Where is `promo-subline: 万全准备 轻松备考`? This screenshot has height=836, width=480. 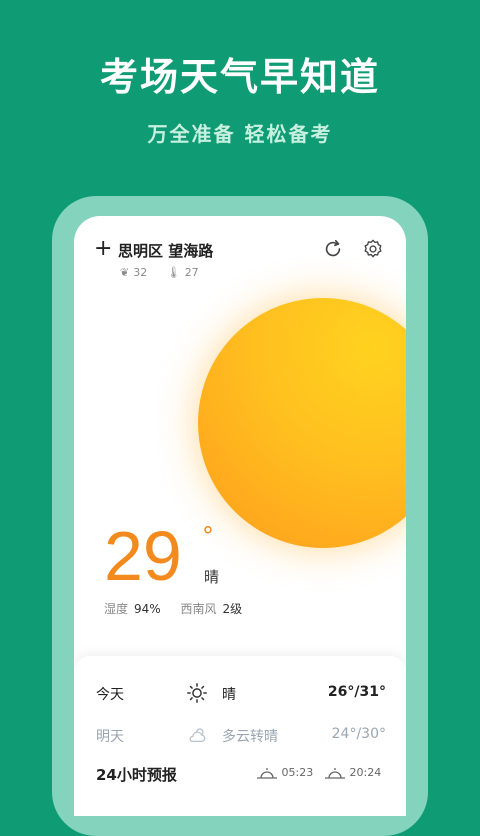 promo-subline: 万全准备 轻松备考 is located at coordinates (240, 134).